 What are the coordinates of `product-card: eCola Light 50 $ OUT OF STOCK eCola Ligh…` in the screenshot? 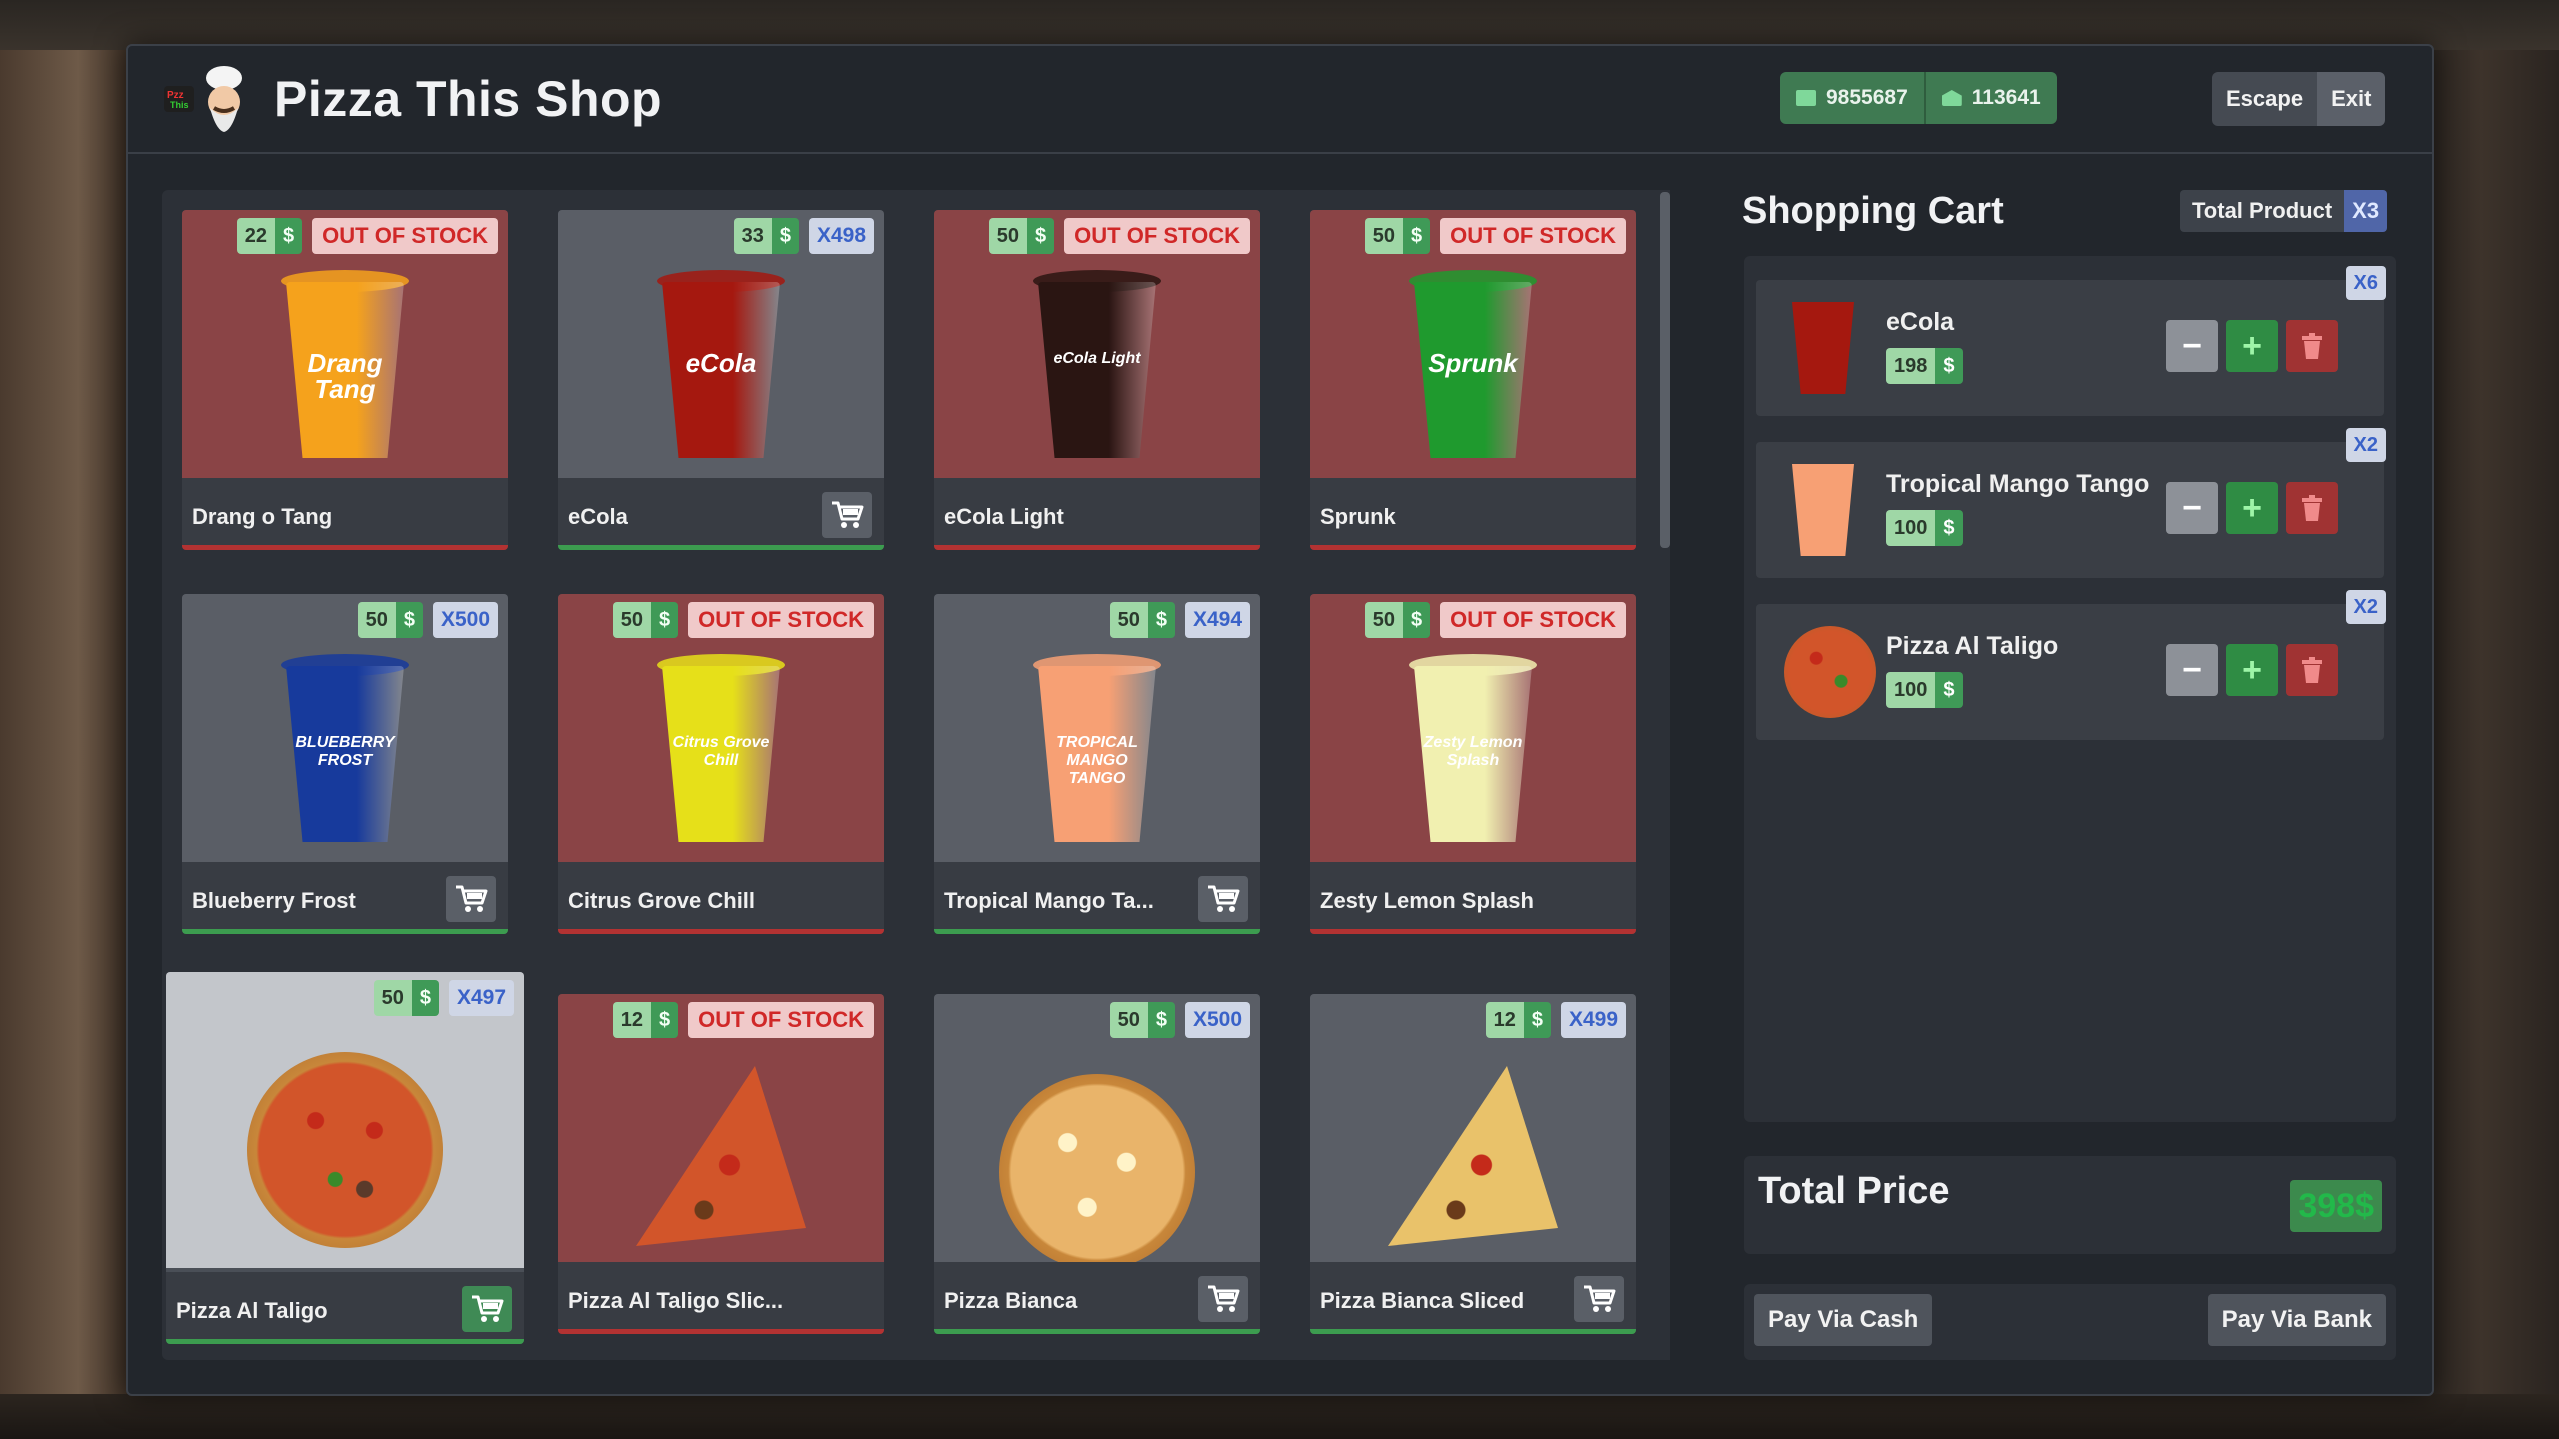 It's located at (1097, 380).